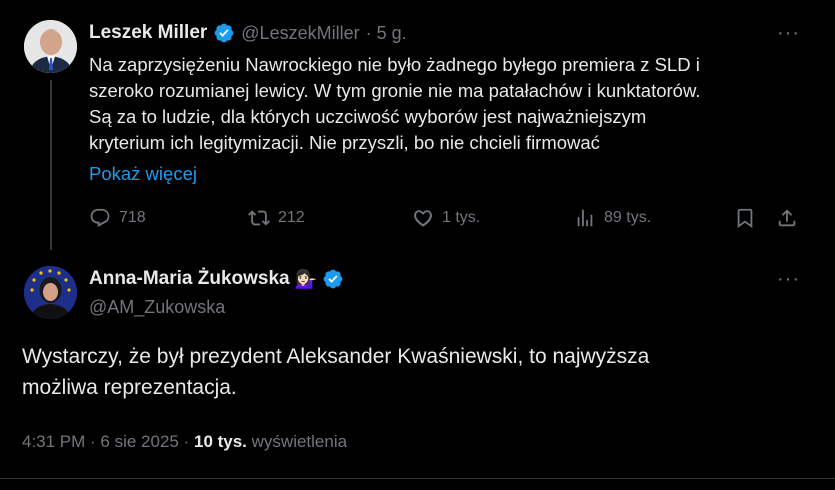  I want to click on like-count: 1 tys., so click(461, 217).